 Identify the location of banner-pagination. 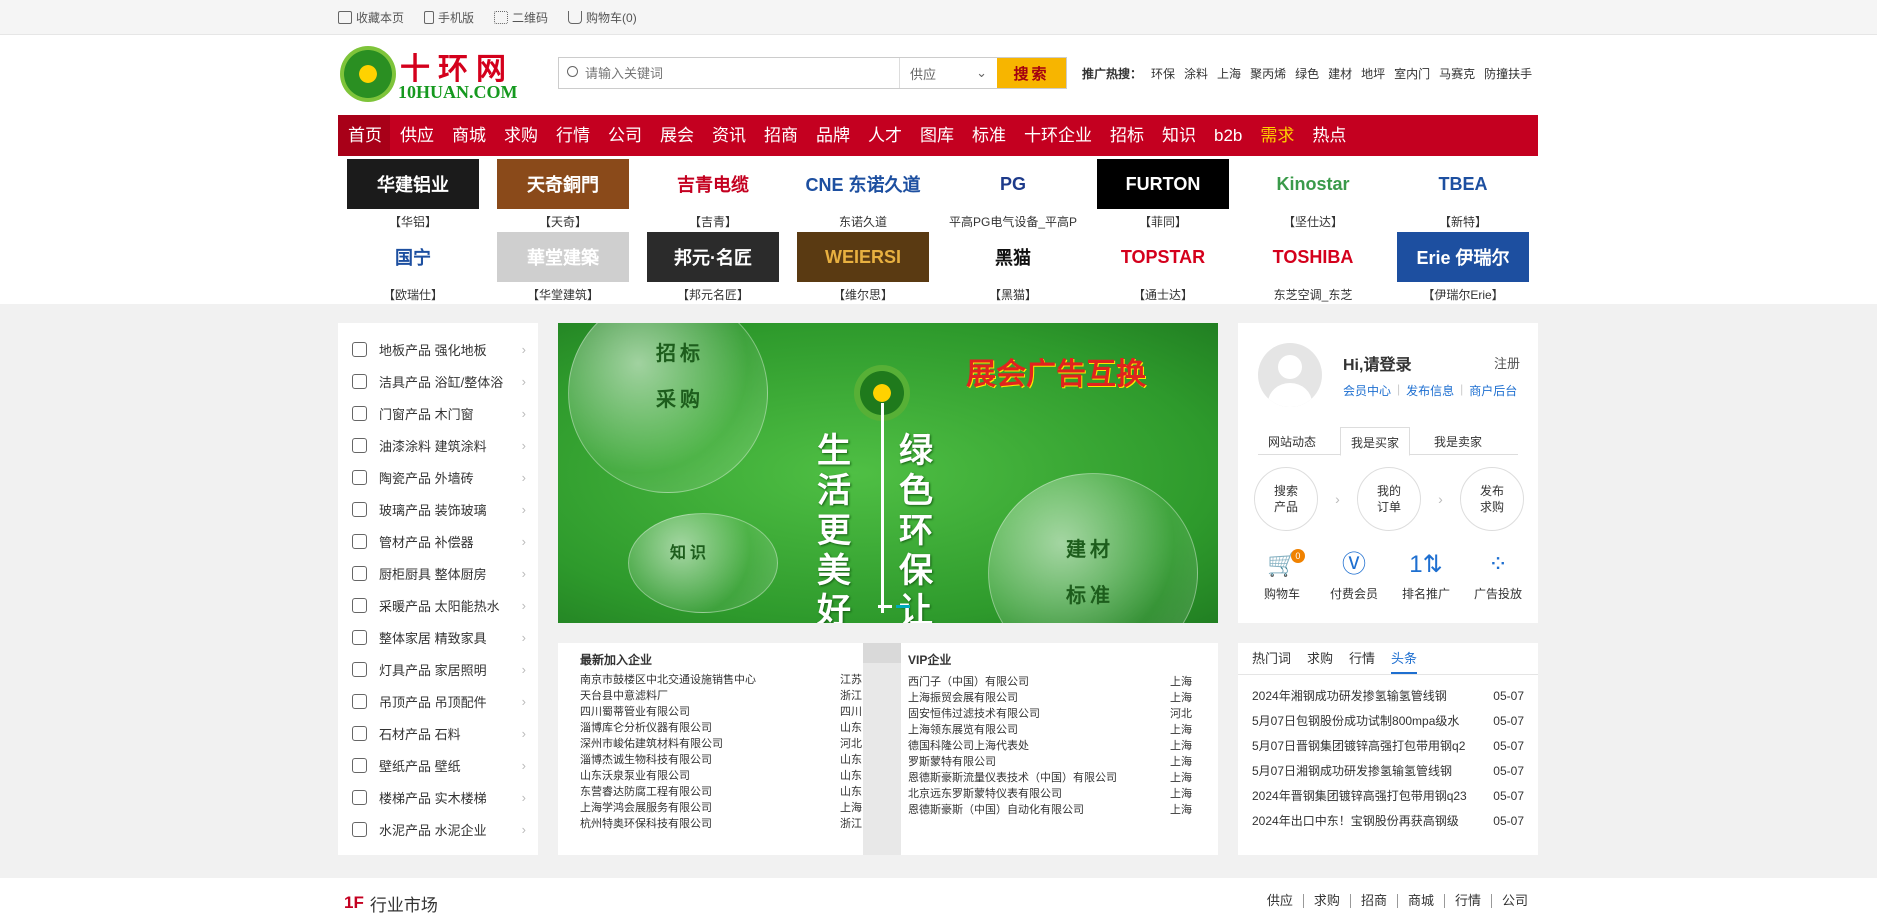
(894, 606).